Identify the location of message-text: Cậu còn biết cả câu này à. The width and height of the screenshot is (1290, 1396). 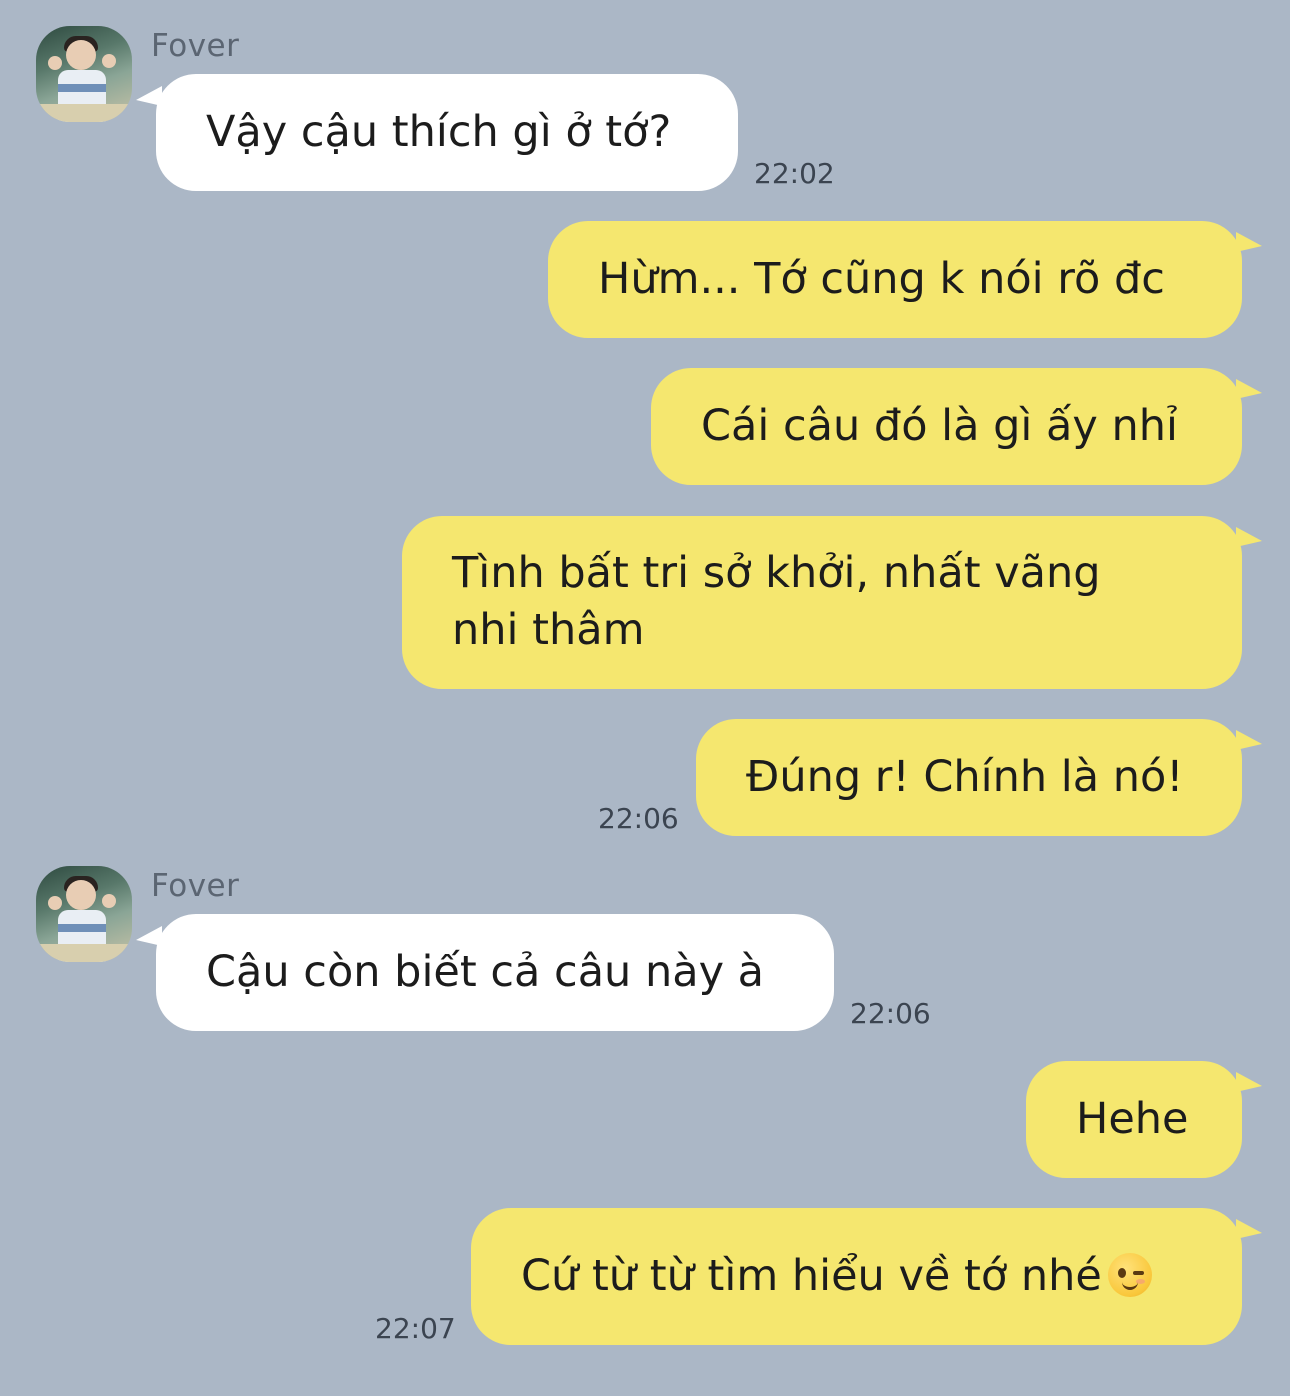
(485, 972).